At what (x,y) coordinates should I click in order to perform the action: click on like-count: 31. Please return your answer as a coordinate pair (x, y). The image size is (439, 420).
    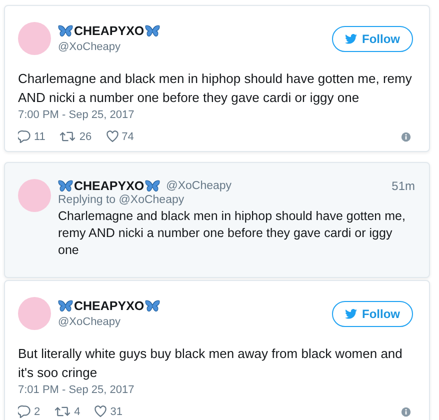
    Looking at the image, I should click on (116, 412).